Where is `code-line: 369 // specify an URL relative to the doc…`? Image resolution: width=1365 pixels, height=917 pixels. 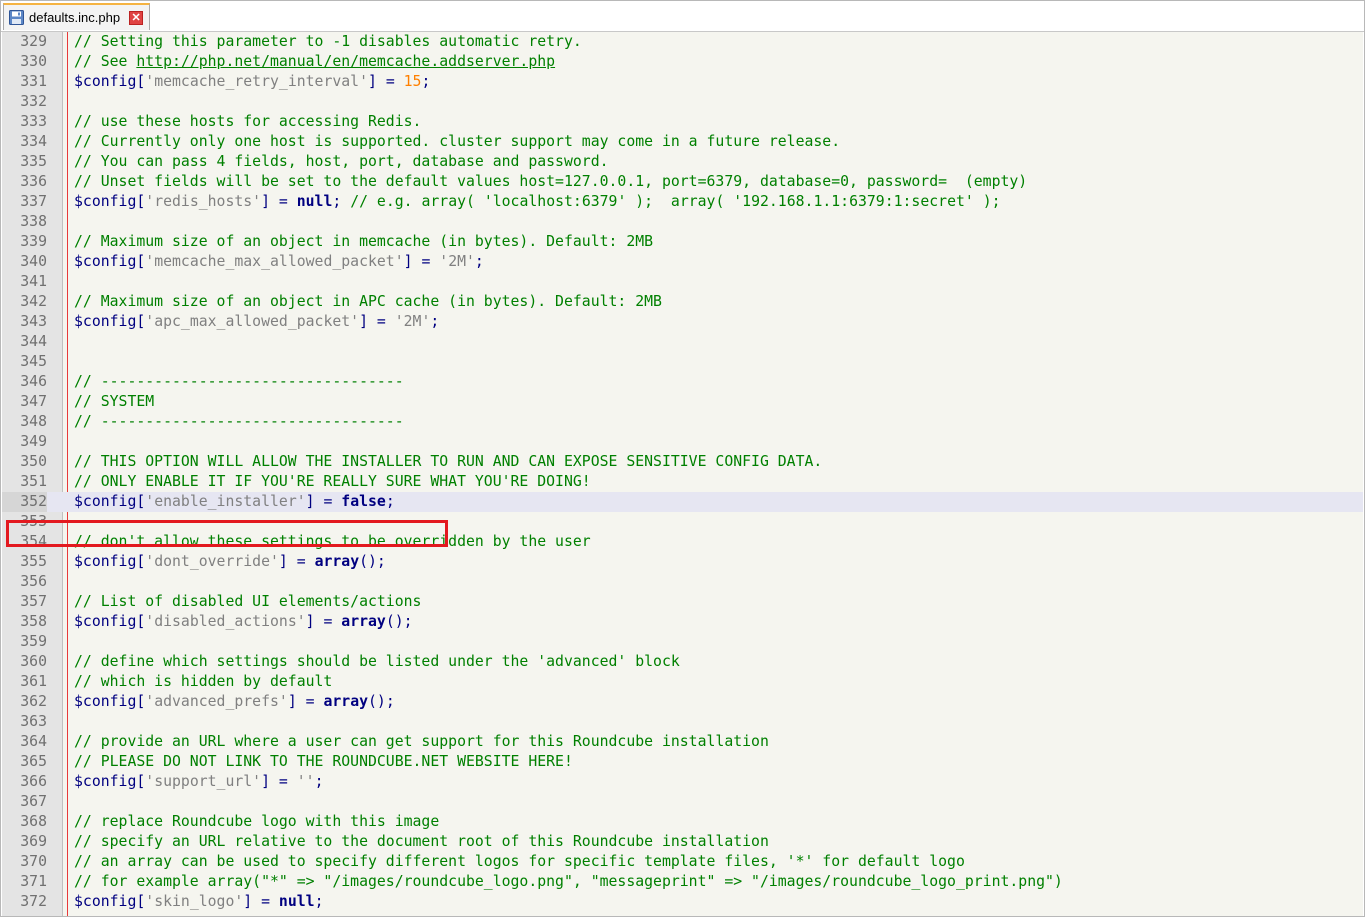
code-line: 369 // specify an URL relative to the doc… is located at coordinates (682, 842).